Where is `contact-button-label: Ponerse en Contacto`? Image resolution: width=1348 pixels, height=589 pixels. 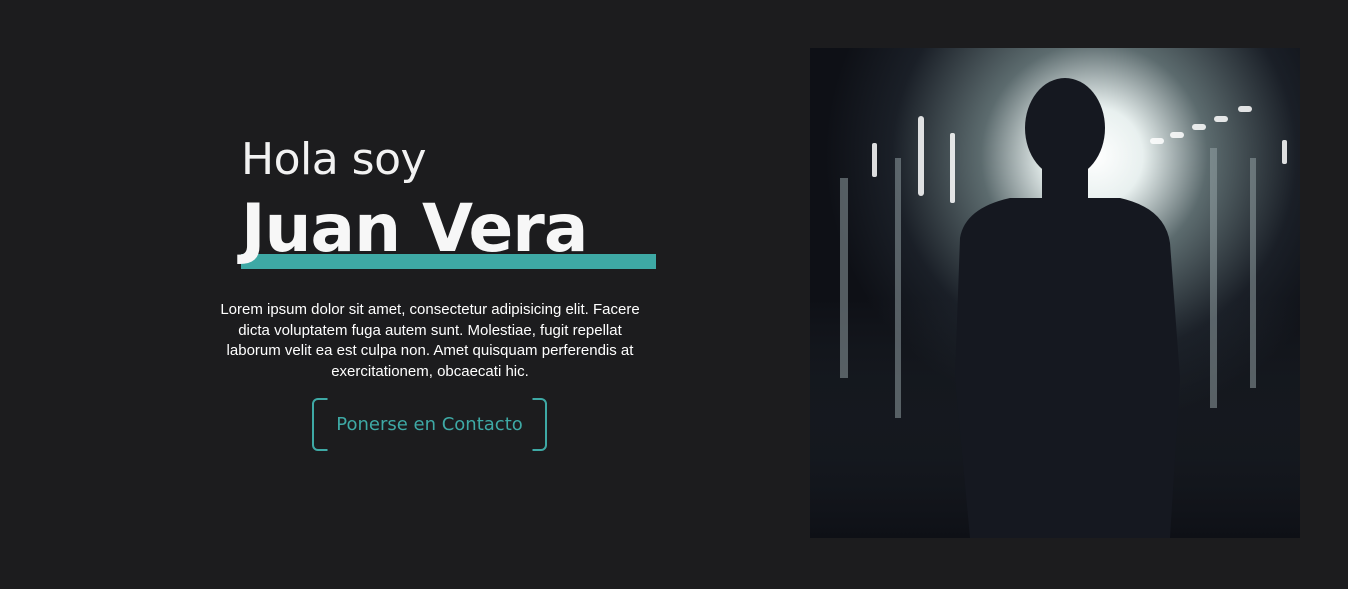 contact-button-label: Ponerse en Contacto is located at coordinates (429, 424).